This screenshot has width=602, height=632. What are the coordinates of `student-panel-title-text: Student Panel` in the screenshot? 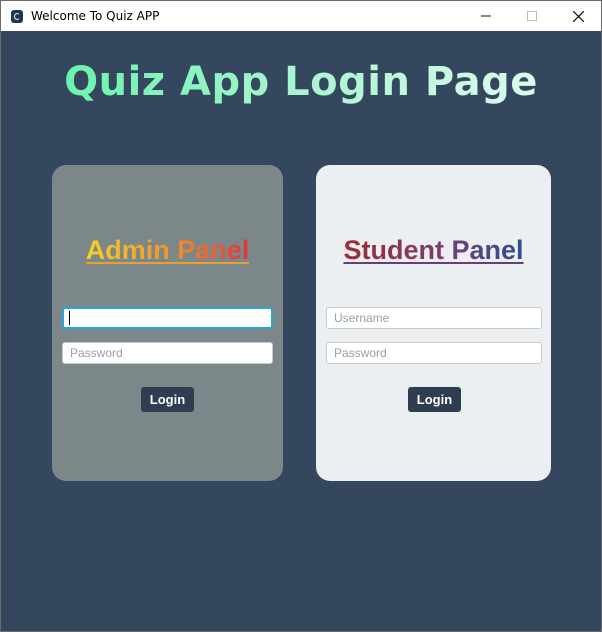 It's located at (433, 250).